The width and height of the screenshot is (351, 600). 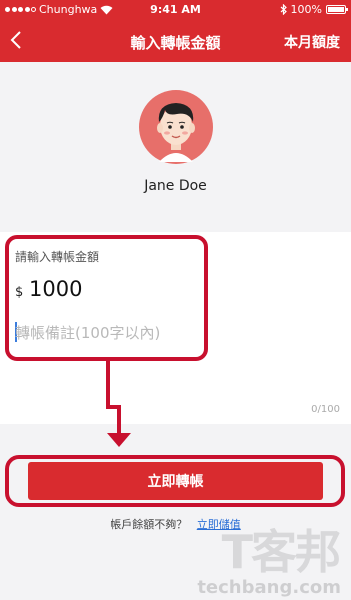 What do you see at coordinates (176, 127) in the screenshot?
I see `avatar-icon` at bounding box center [176, 127].